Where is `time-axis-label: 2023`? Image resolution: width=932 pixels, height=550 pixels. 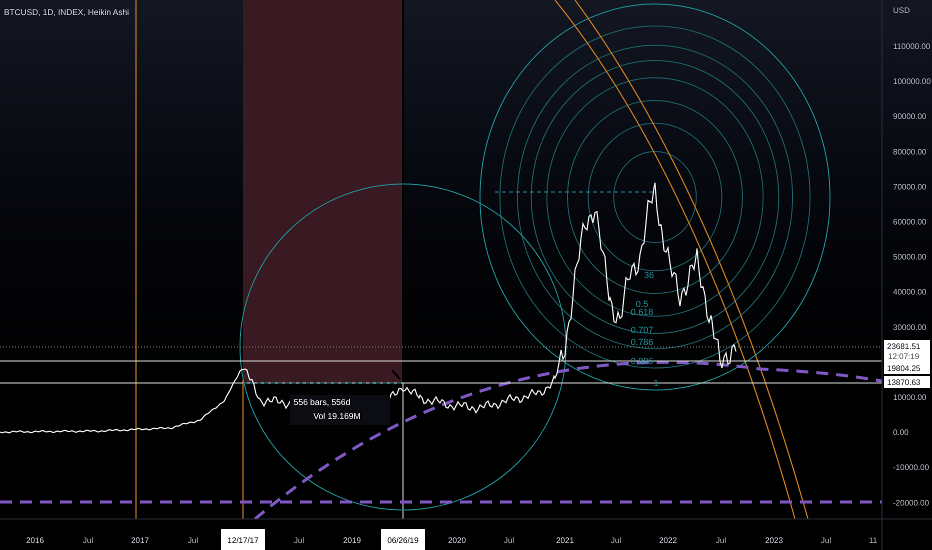
time-axis-label: 2023 is located at coordinates (774, 540).